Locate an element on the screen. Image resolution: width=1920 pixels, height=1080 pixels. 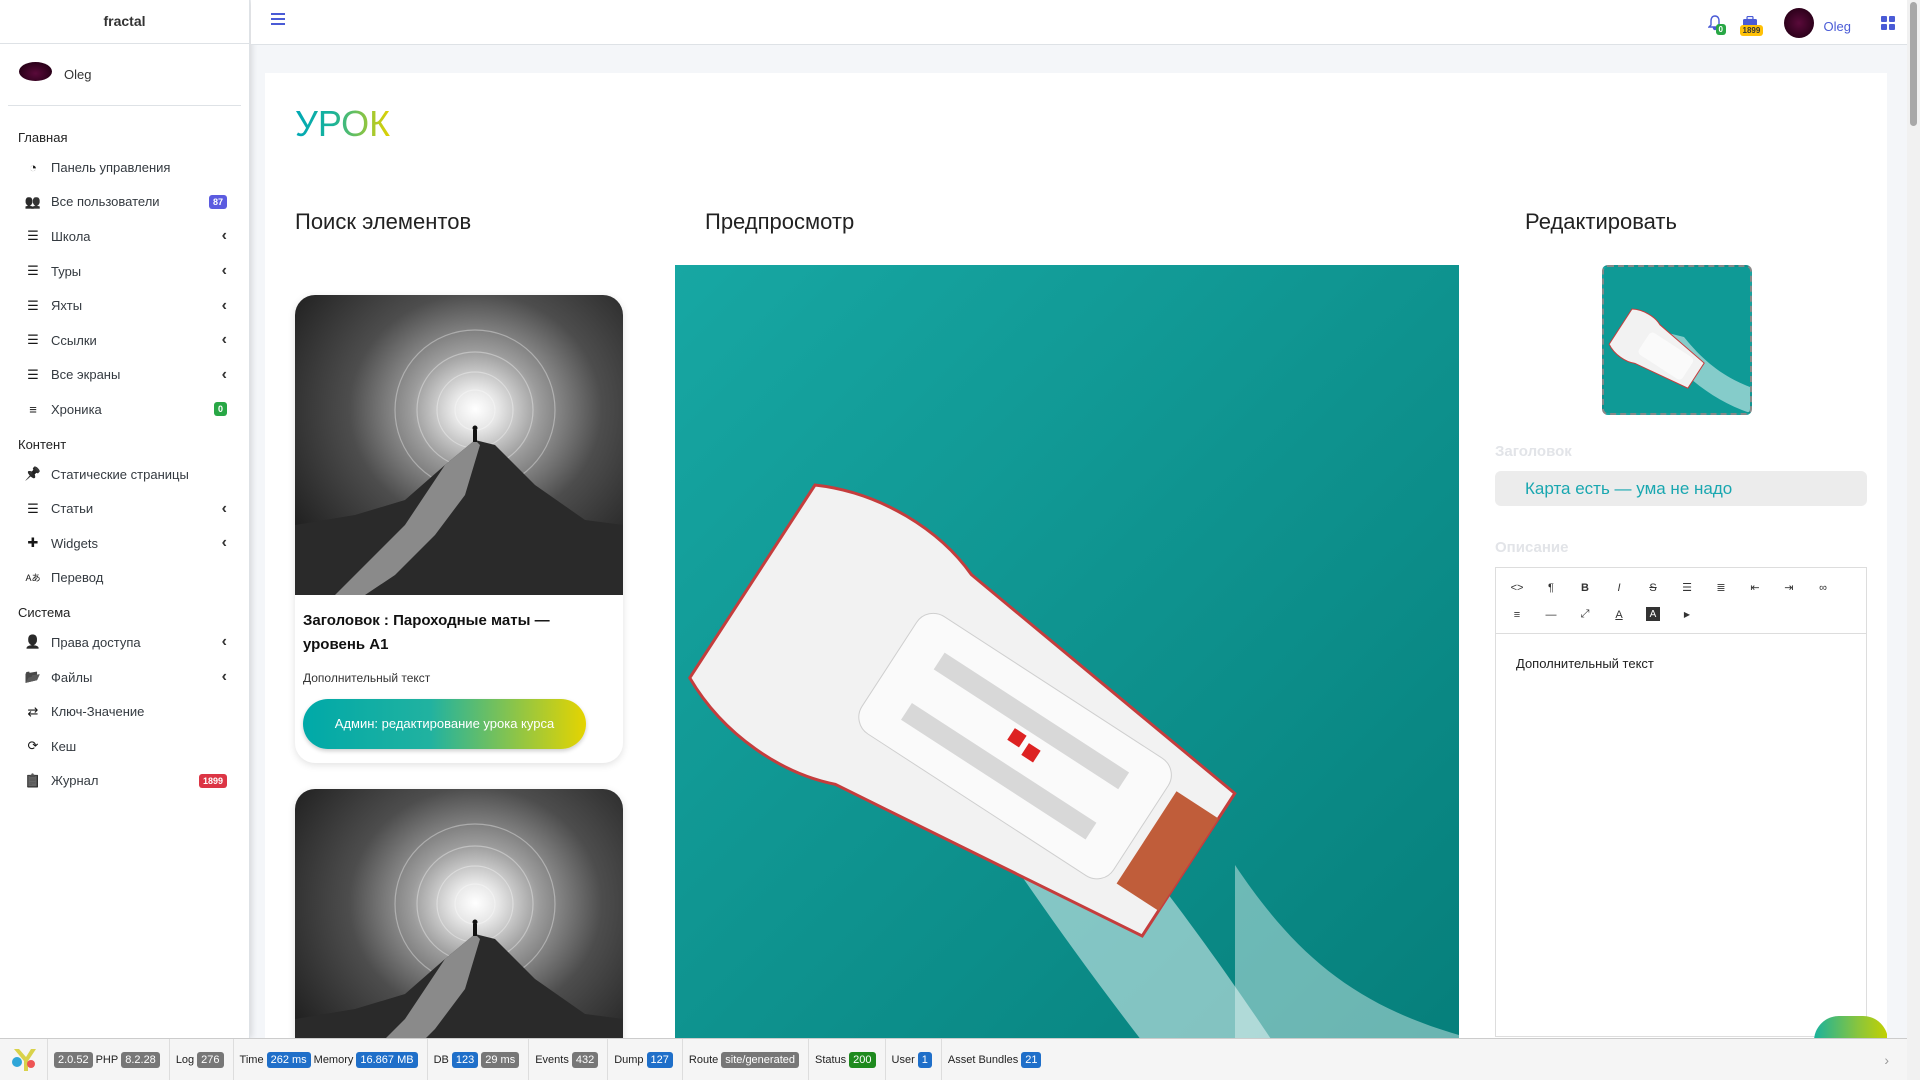
page-scrollbar is located at coordinates (1913, 540).